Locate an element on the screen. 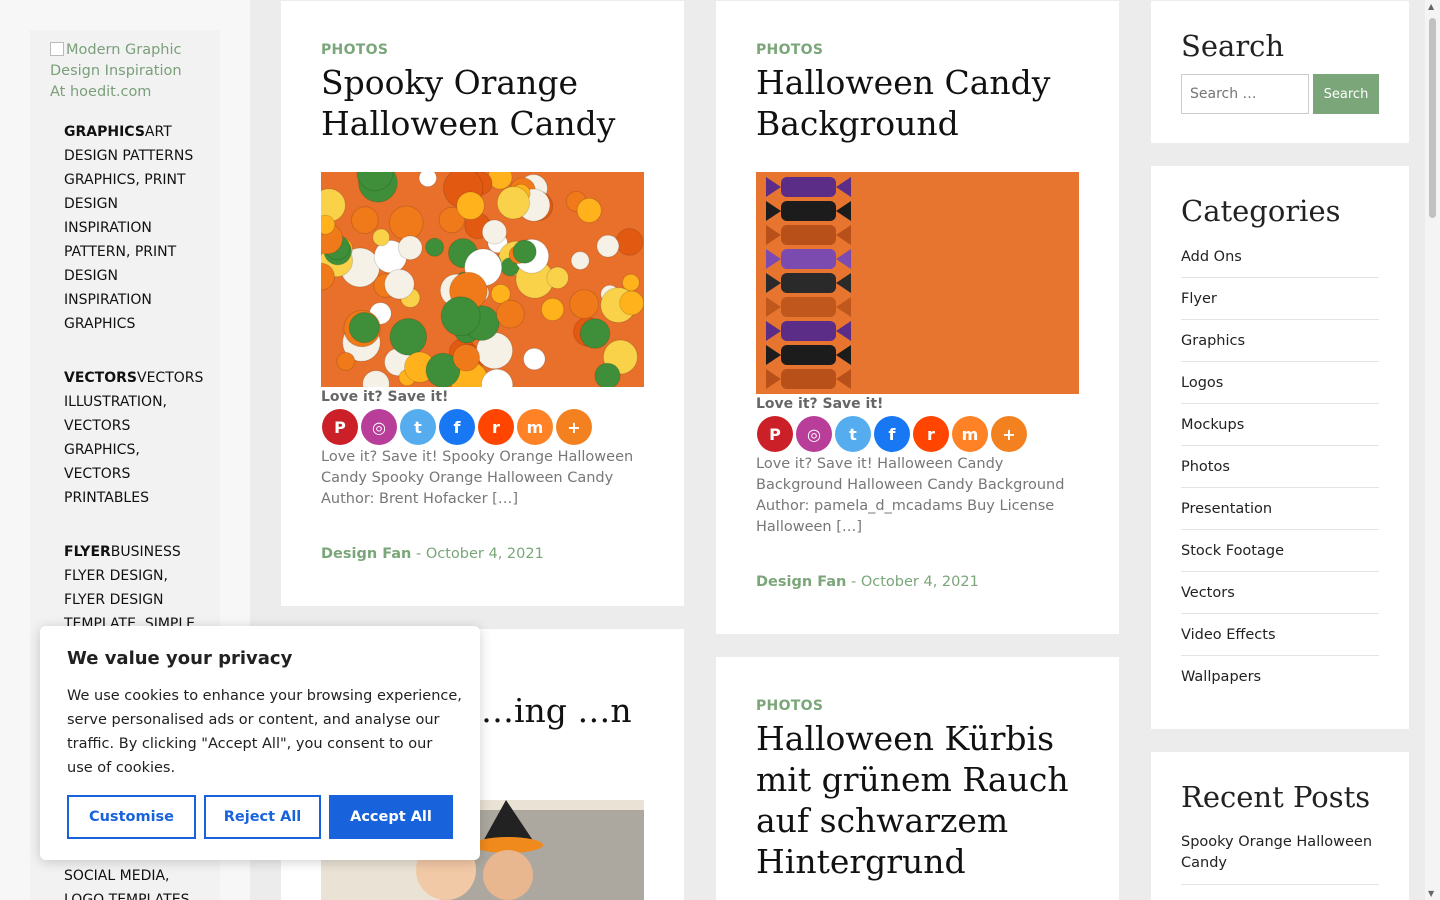 The width and height of the screenshot is (1440, 900). category-link: Photos is located at coordinates (1280, 467).